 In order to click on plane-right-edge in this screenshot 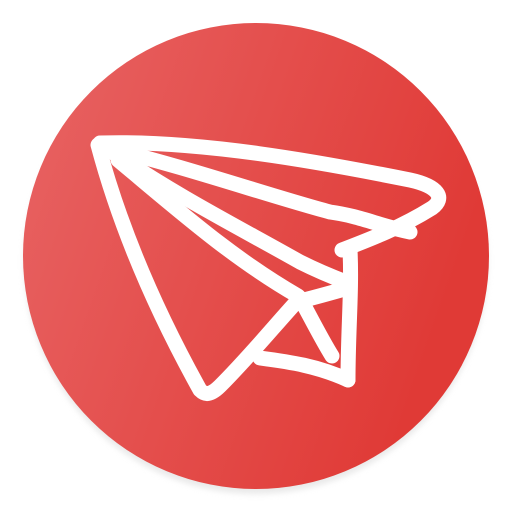, I will do `click(349, 315)`.